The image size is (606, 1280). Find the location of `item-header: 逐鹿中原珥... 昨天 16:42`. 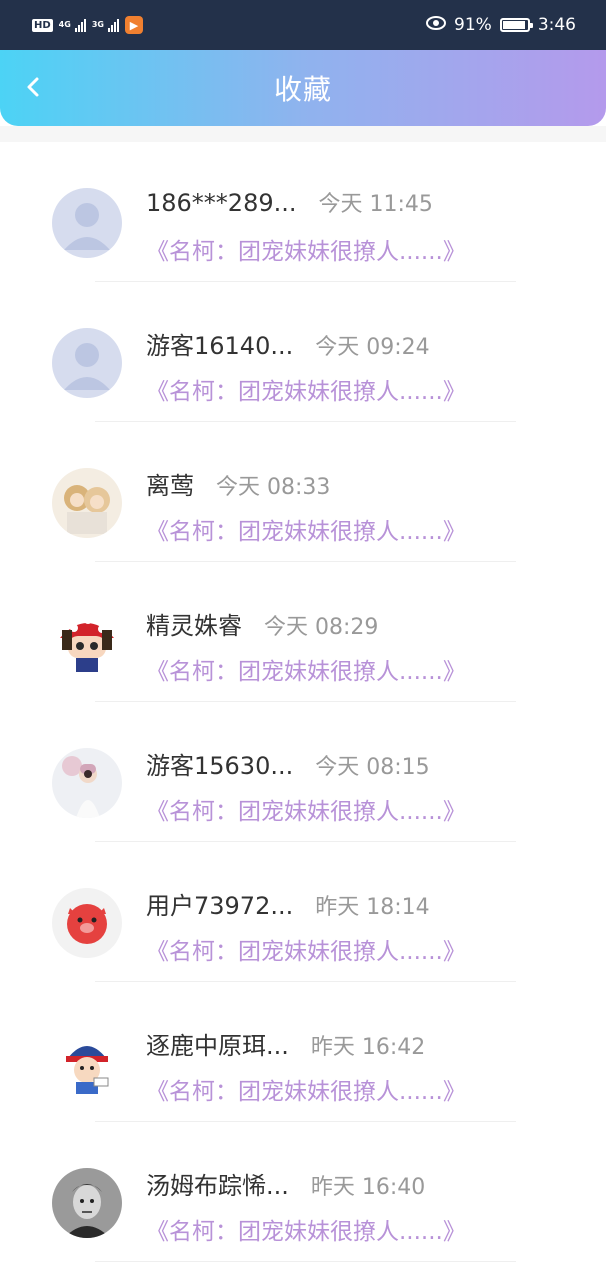

item-header: 逐鹿中原珥... 昨天 16:42 is located at coordinates (285, 1043).